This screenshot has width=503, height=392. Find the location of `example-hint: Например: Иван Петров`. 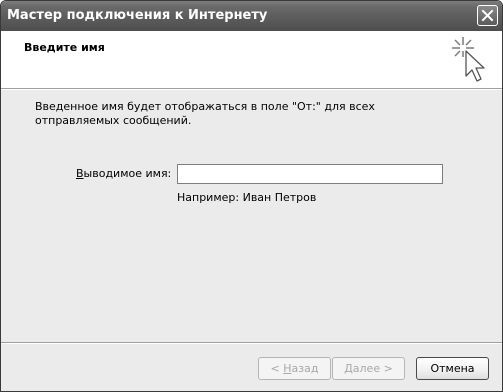

example-hint: Например: Иван Петров is located at coordinates (247, 197).